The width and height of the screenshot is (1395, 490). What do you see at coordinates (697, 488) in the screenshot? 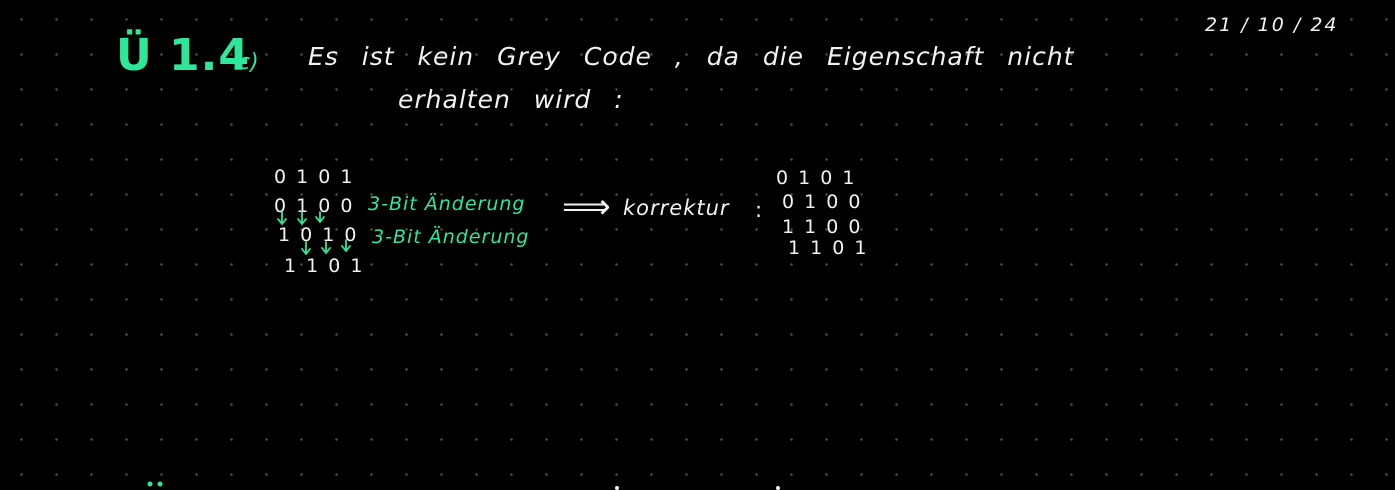
I see `cut-off-line-mark` at bounding box center [697, 488].